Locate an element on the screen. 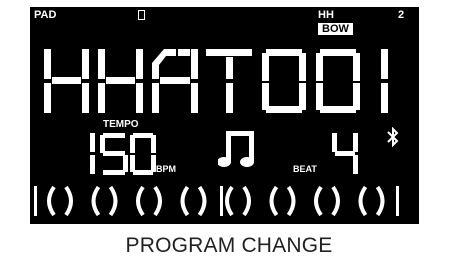  tempo-value-display is located at coordinates (122, 154).